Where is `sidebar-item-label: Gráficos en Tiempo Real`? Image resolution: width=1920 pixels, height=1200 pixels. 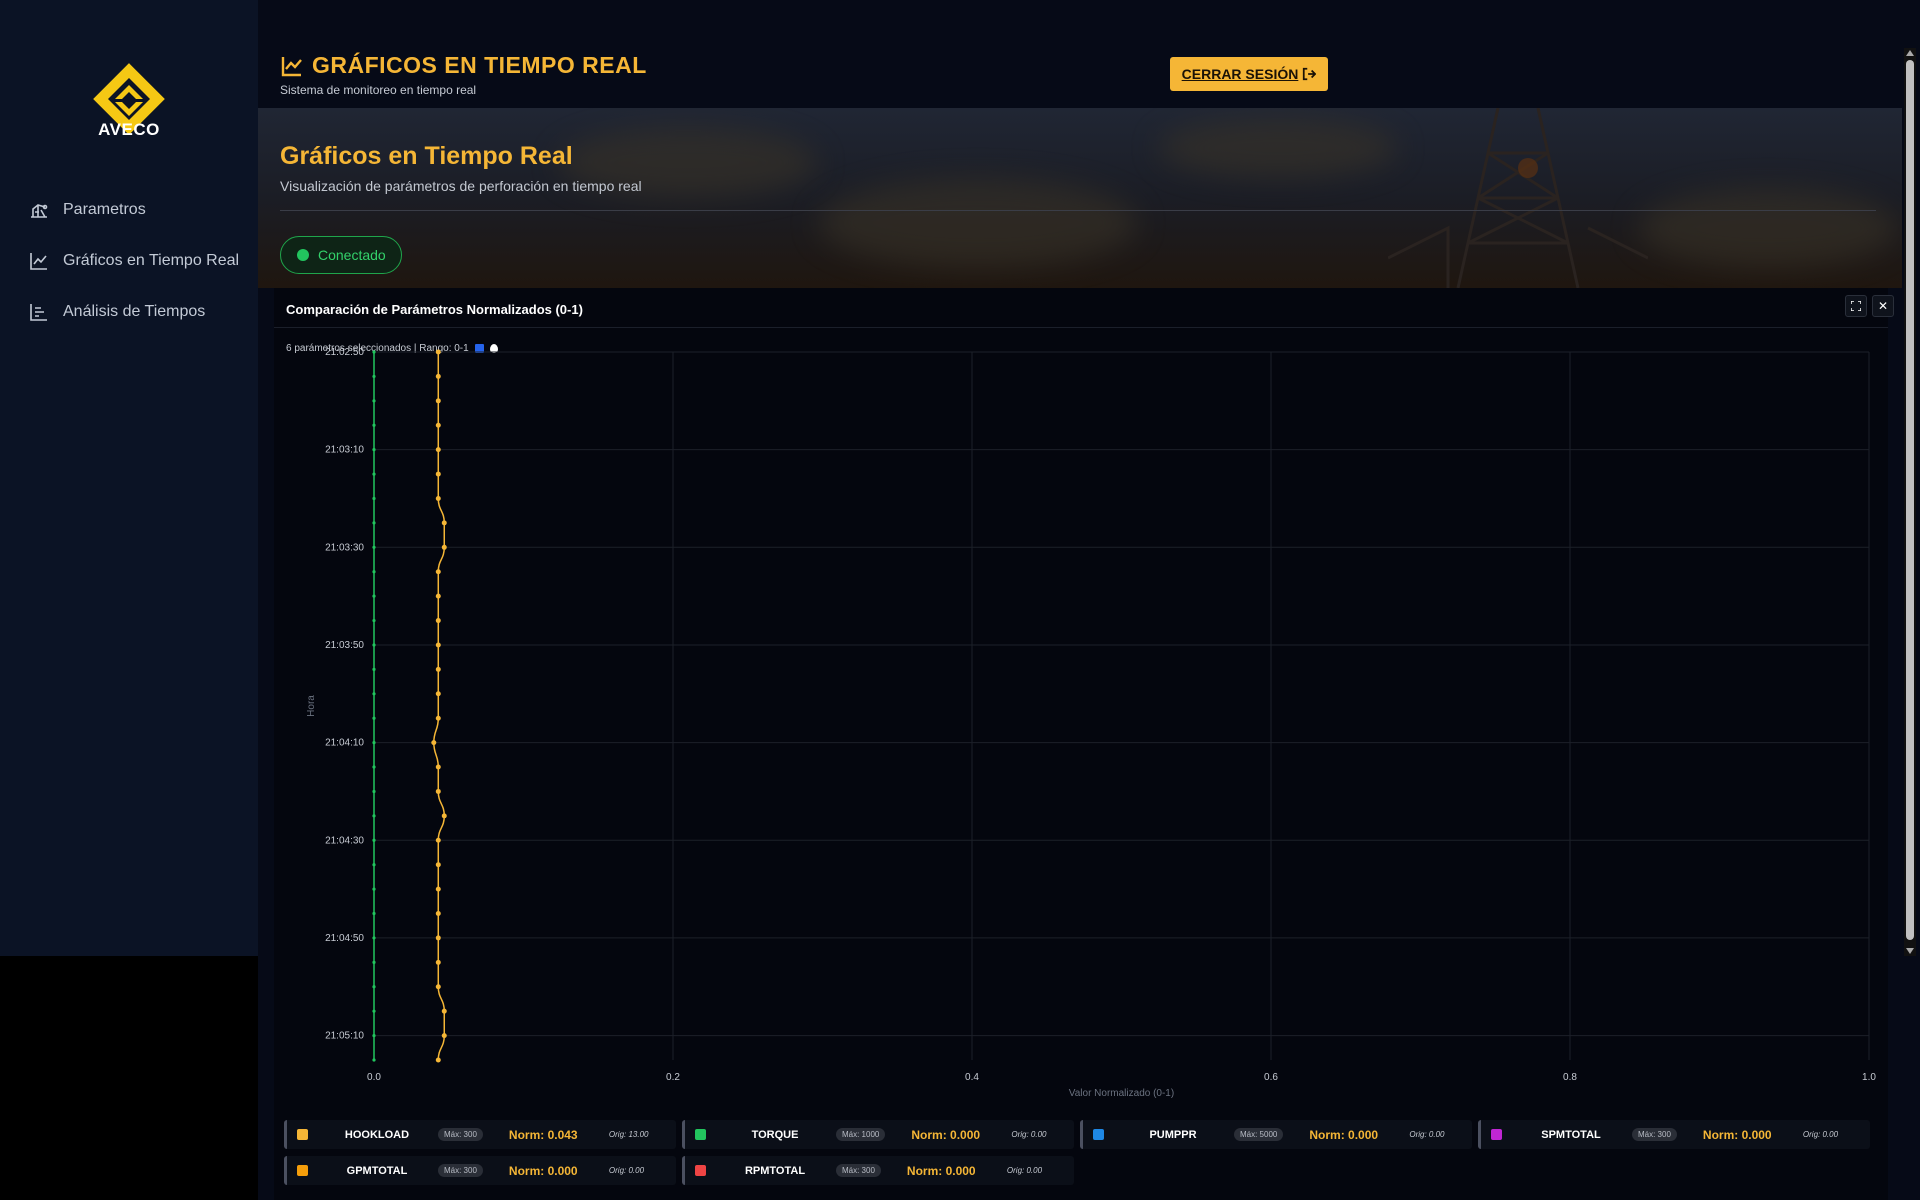
sidebar-item-label: Gráficos en Tiempo Real is located at coordinates (151, 260).